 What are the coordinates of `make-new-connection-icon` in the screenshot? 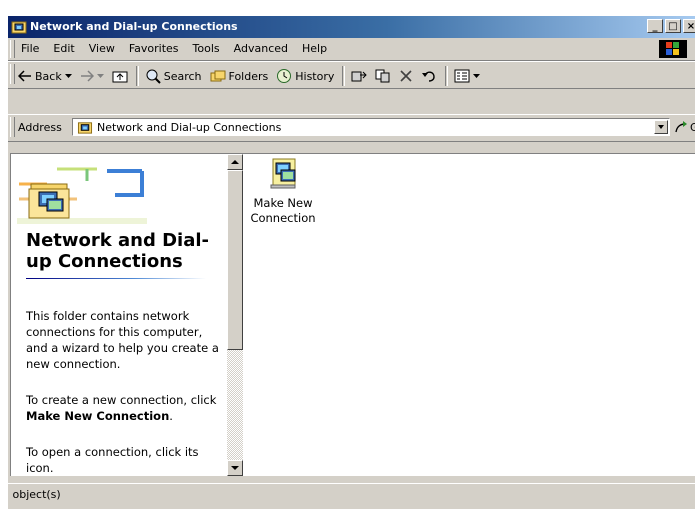 It's located at (283, 173).